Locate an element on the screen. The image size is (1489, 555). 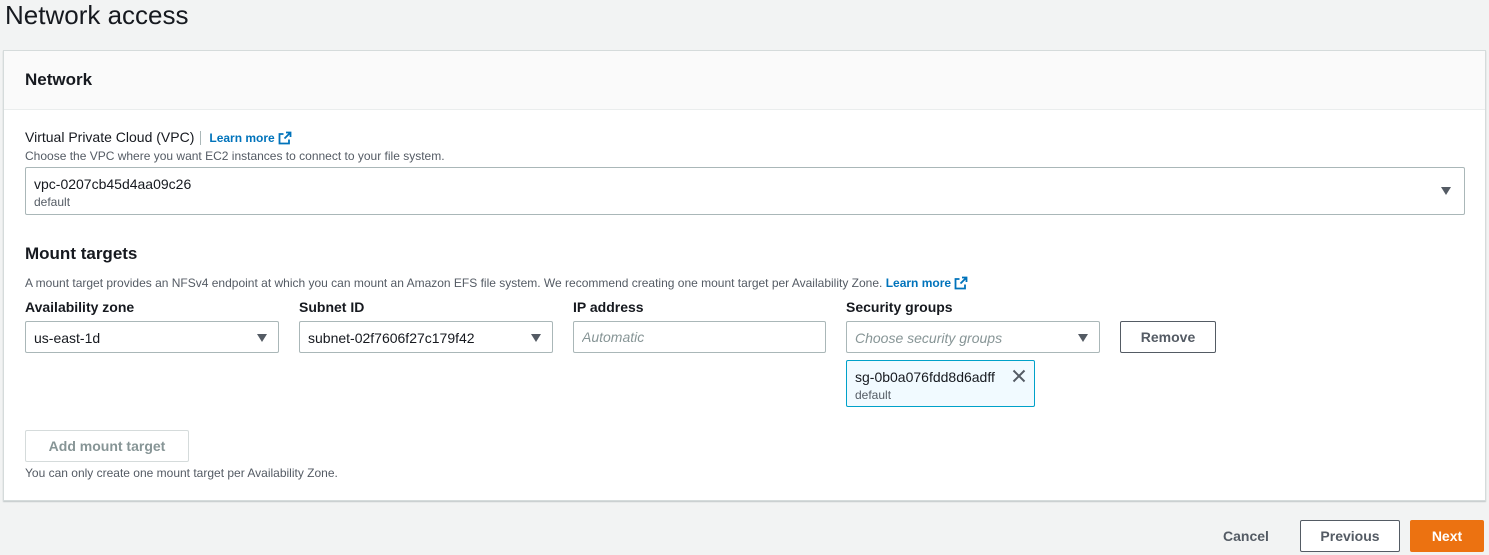
ip-address-input is located at coordinates (699, 337).